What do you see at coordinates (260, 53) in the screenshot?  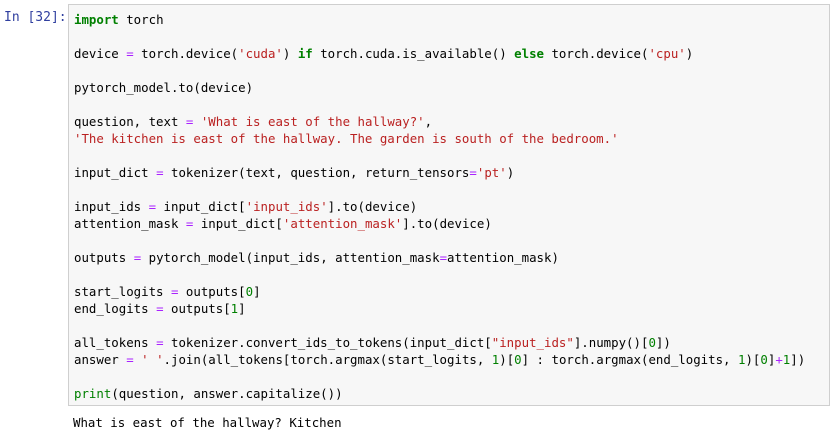 I see `code-token: 'cuda'` at bounding box center [260, 53].